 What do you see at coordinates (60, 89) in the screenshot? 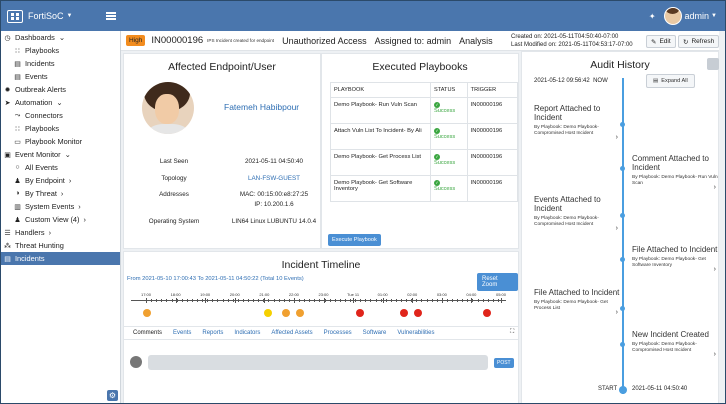
I see `sidebar-item-outbreak-alerts: ✹ Outbreak Alerts` at bounding box center [60, 89].